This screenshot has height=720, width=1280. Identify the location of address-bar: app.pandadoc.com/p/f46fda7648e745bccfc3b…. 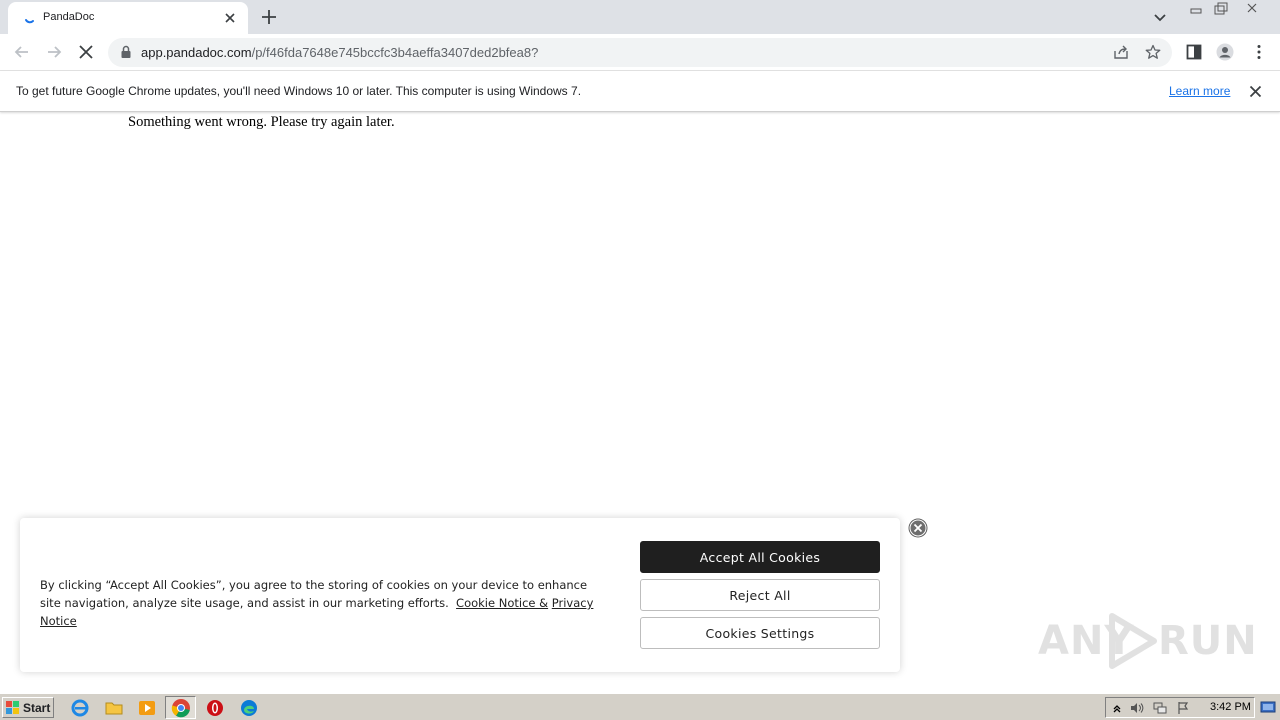
(640, 52).